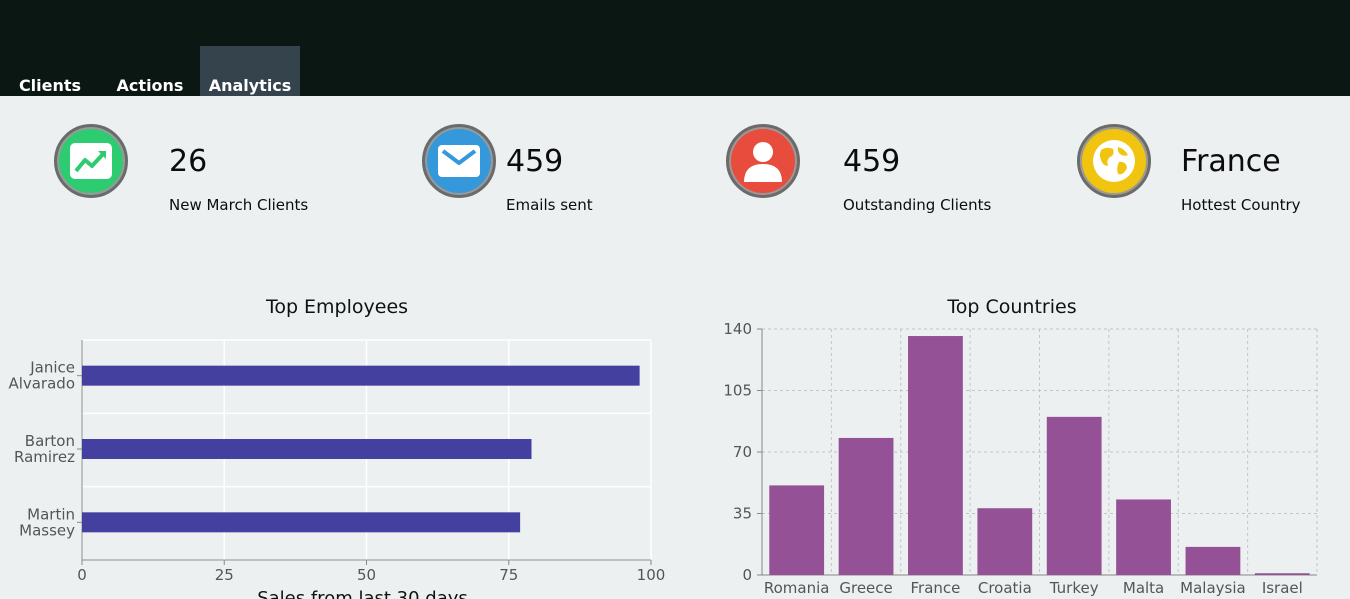 The height and width of the screenshot is (599, 1350). What do you see at coordinates (250, 71) in the screenshot?
I see `tab-analytics: Analytics` at bounding box center [250, 71].